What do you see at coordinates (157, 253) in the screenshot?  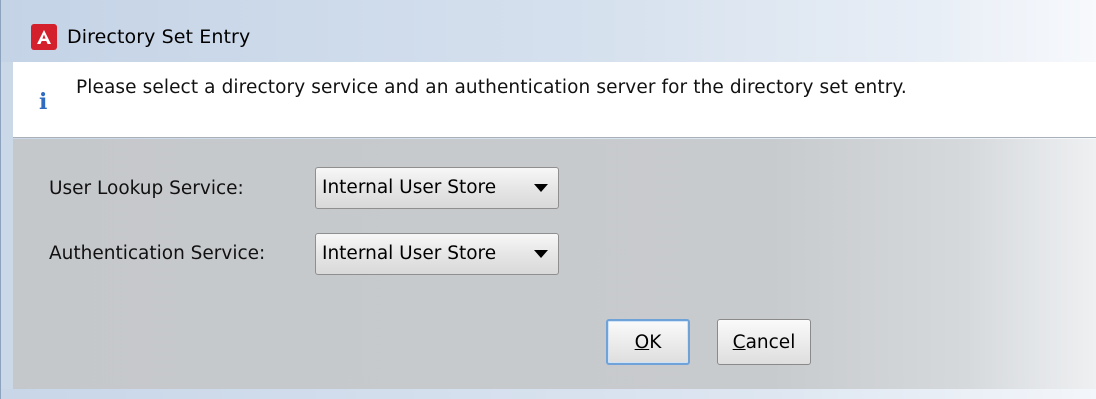 I see `authentication-label: Authentication Service:` at bounding box center [157, 253].